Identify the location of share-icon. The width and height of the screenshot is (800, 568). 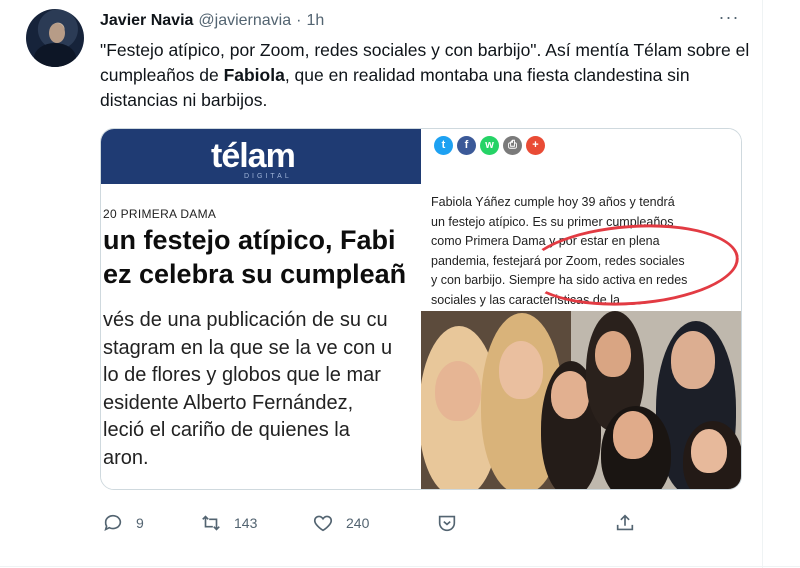
(625, 522).